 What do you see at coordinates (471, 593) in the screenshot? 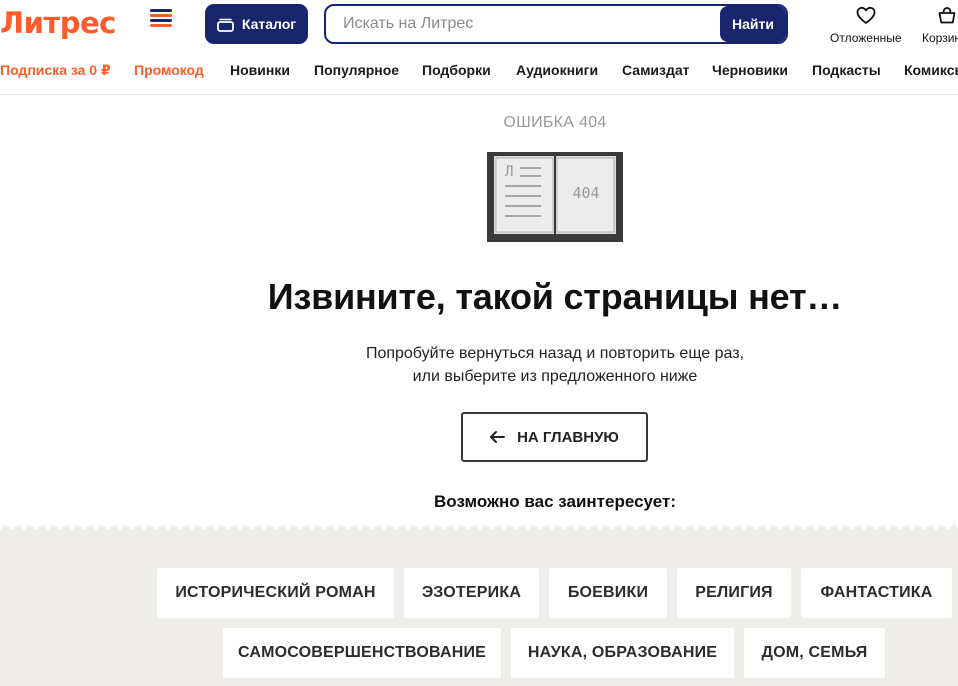
I see `genre-chip-esoterics: ЭЗОТЕРИКА` at bounding box center [471, 593].